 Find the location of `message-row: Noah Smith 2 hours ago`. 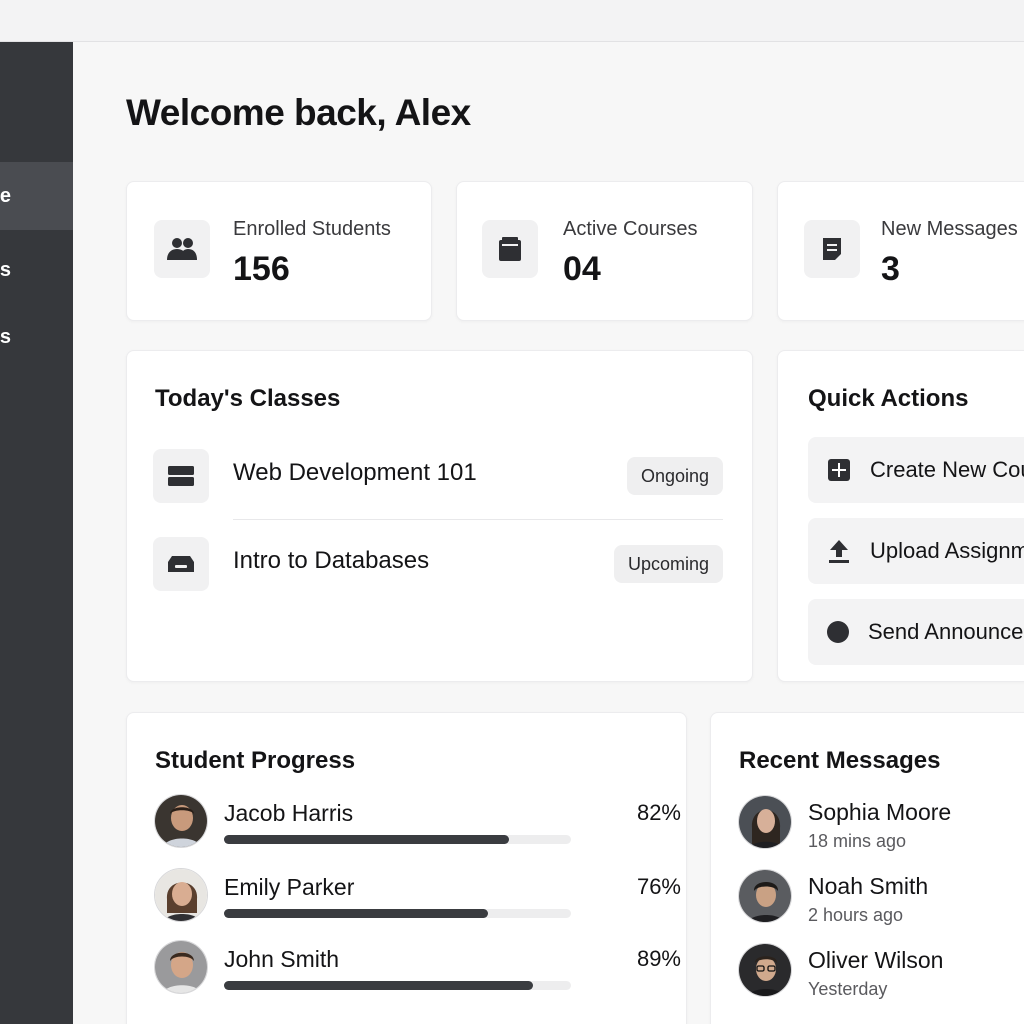

message-row: Noah Smith 2 hours ago is located at coordinates (881, 897).